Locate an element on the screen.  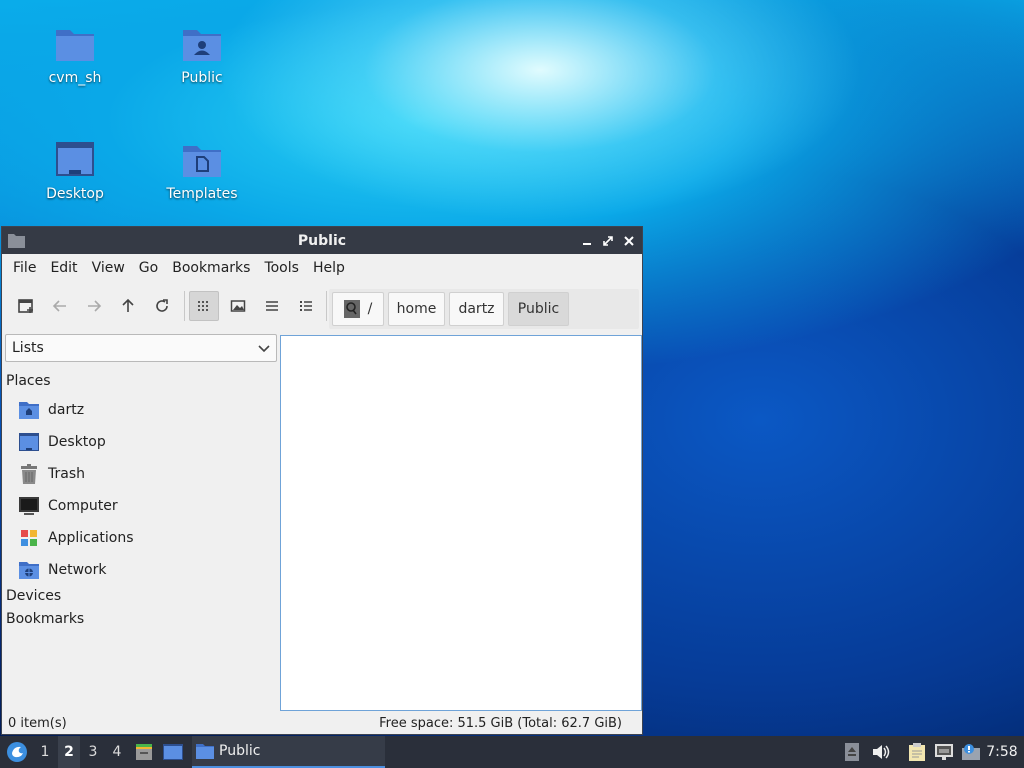
maximize-icon is located at coordinates (607, 240).